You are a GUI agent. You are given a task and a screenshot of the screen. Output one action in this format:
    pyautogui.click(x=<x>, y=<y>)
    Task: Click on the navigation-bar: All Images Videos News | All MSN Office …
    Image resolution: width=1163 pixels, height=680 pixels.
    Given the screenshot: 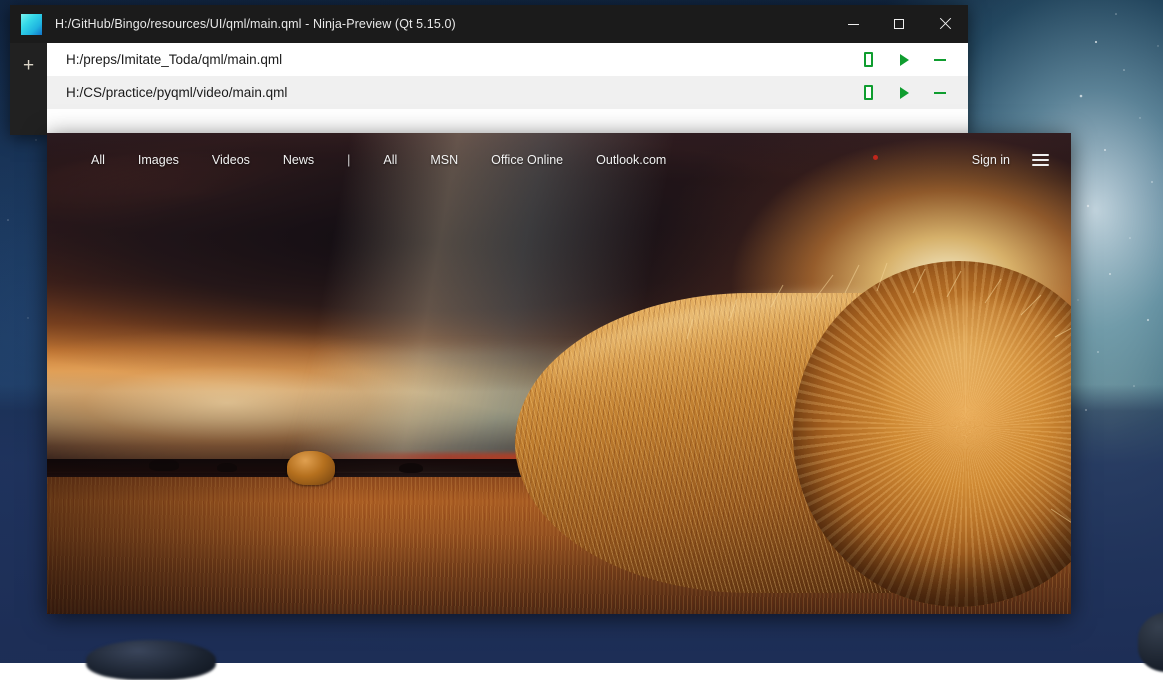 What is the action you would take?
    pyautogui.click(x=559, y=160)
    